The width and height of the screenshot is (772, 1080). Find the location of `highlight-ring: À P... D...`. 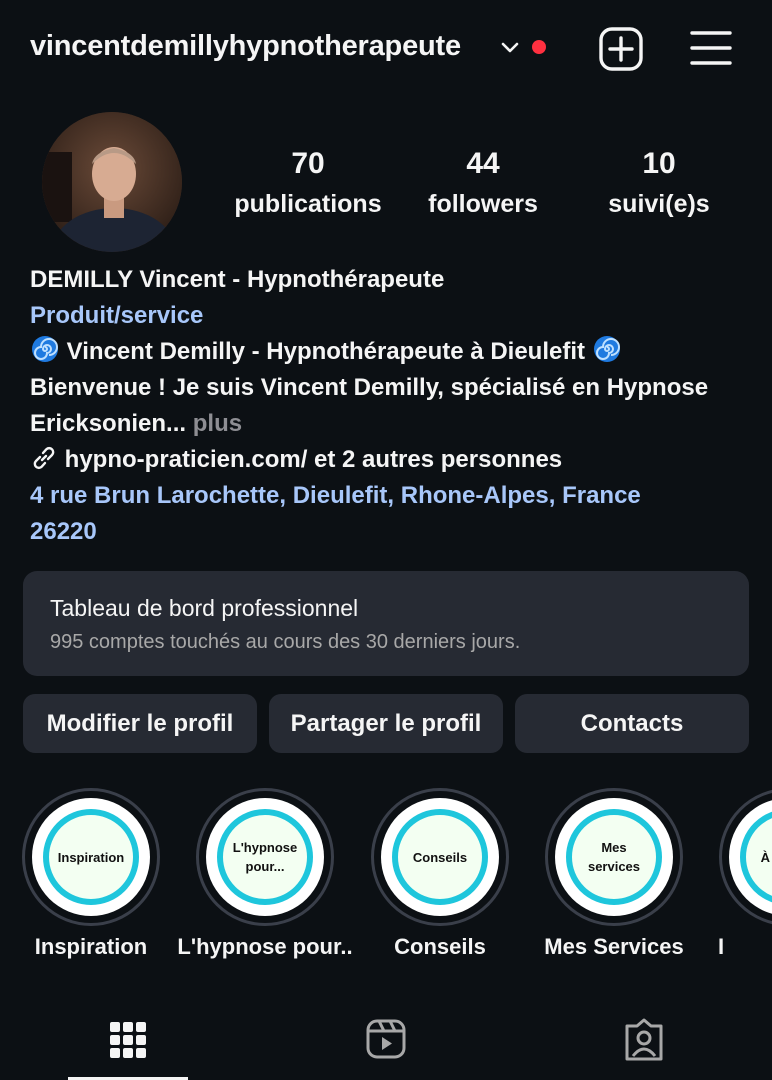

highlight-ring: À P... D... is located at coordinates (745, 857).